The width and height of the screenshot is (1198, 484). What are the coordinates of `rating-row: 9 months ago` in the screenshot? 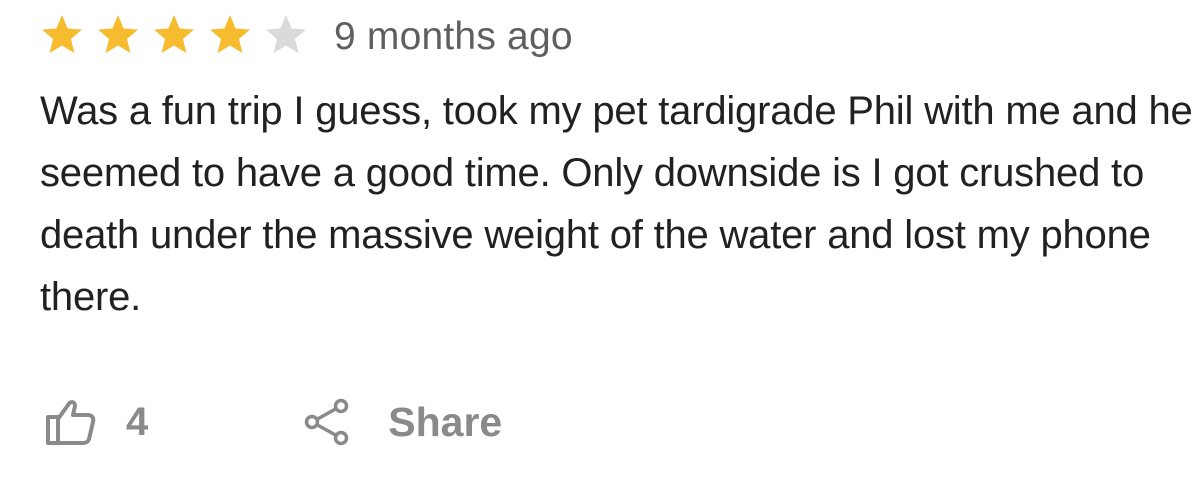 It's located at (615, 36).